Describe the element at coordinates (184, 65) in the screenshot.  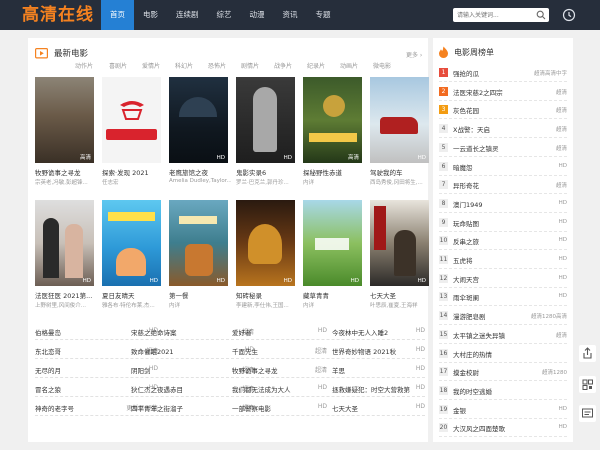
I see `category-scifi: 科幻片` at that location.